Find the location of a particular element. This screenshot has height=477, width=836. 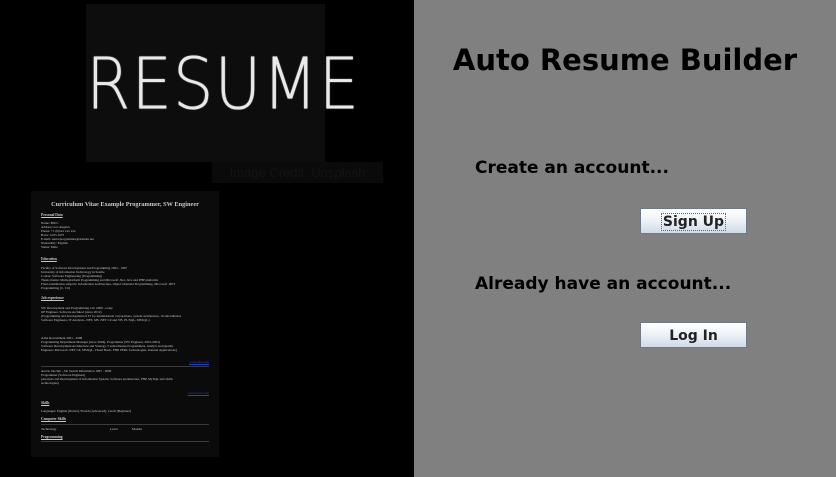

cv-table-header: Technology is located at coordinates (49, 429).